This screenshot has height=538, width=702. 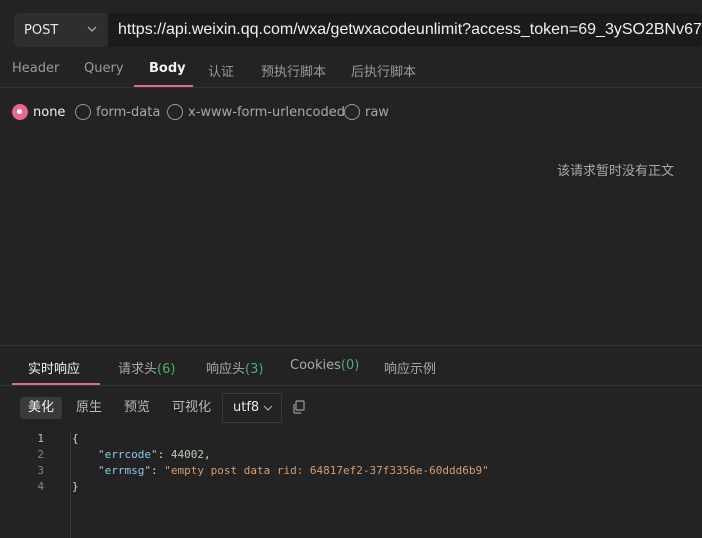 What do you see at coordinates (41, 408) in the screenshot?
I see `view-pretty-button: 美化` at bounding box center [41, 408].